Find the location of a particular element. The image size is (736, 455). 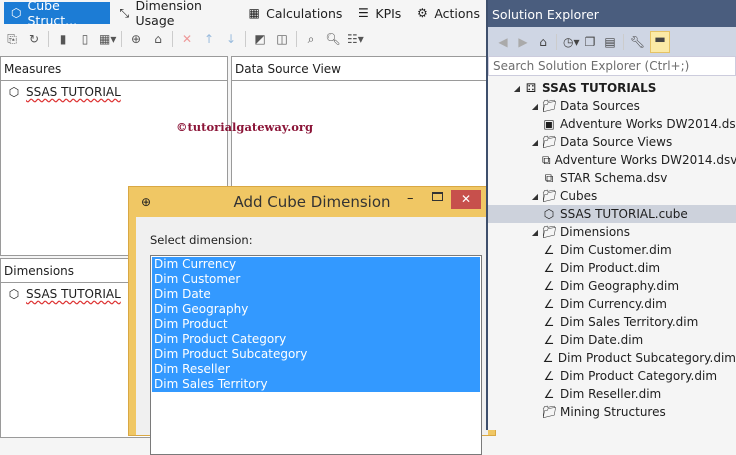

dimension-list-item: Dim Currency is located at coordinates (316, 264).